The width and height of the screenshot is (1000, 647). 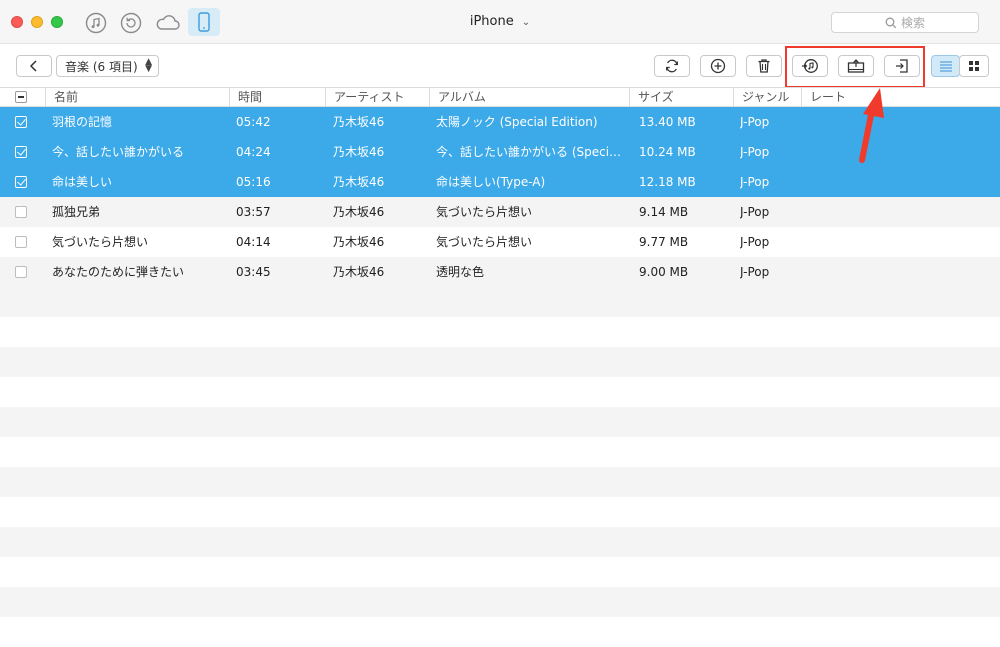 I want to click on cell-time: 04:14, so click(x=253, y=242).